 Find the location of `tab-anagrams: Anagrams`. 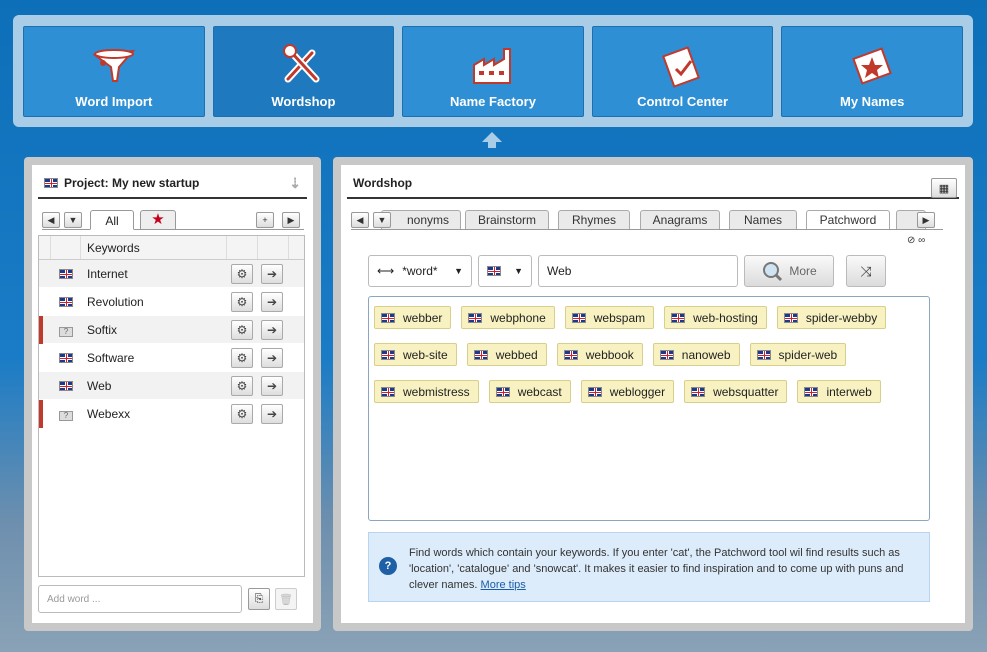

tab-anagrams: Anagrams is located at coordinates (680, 219).